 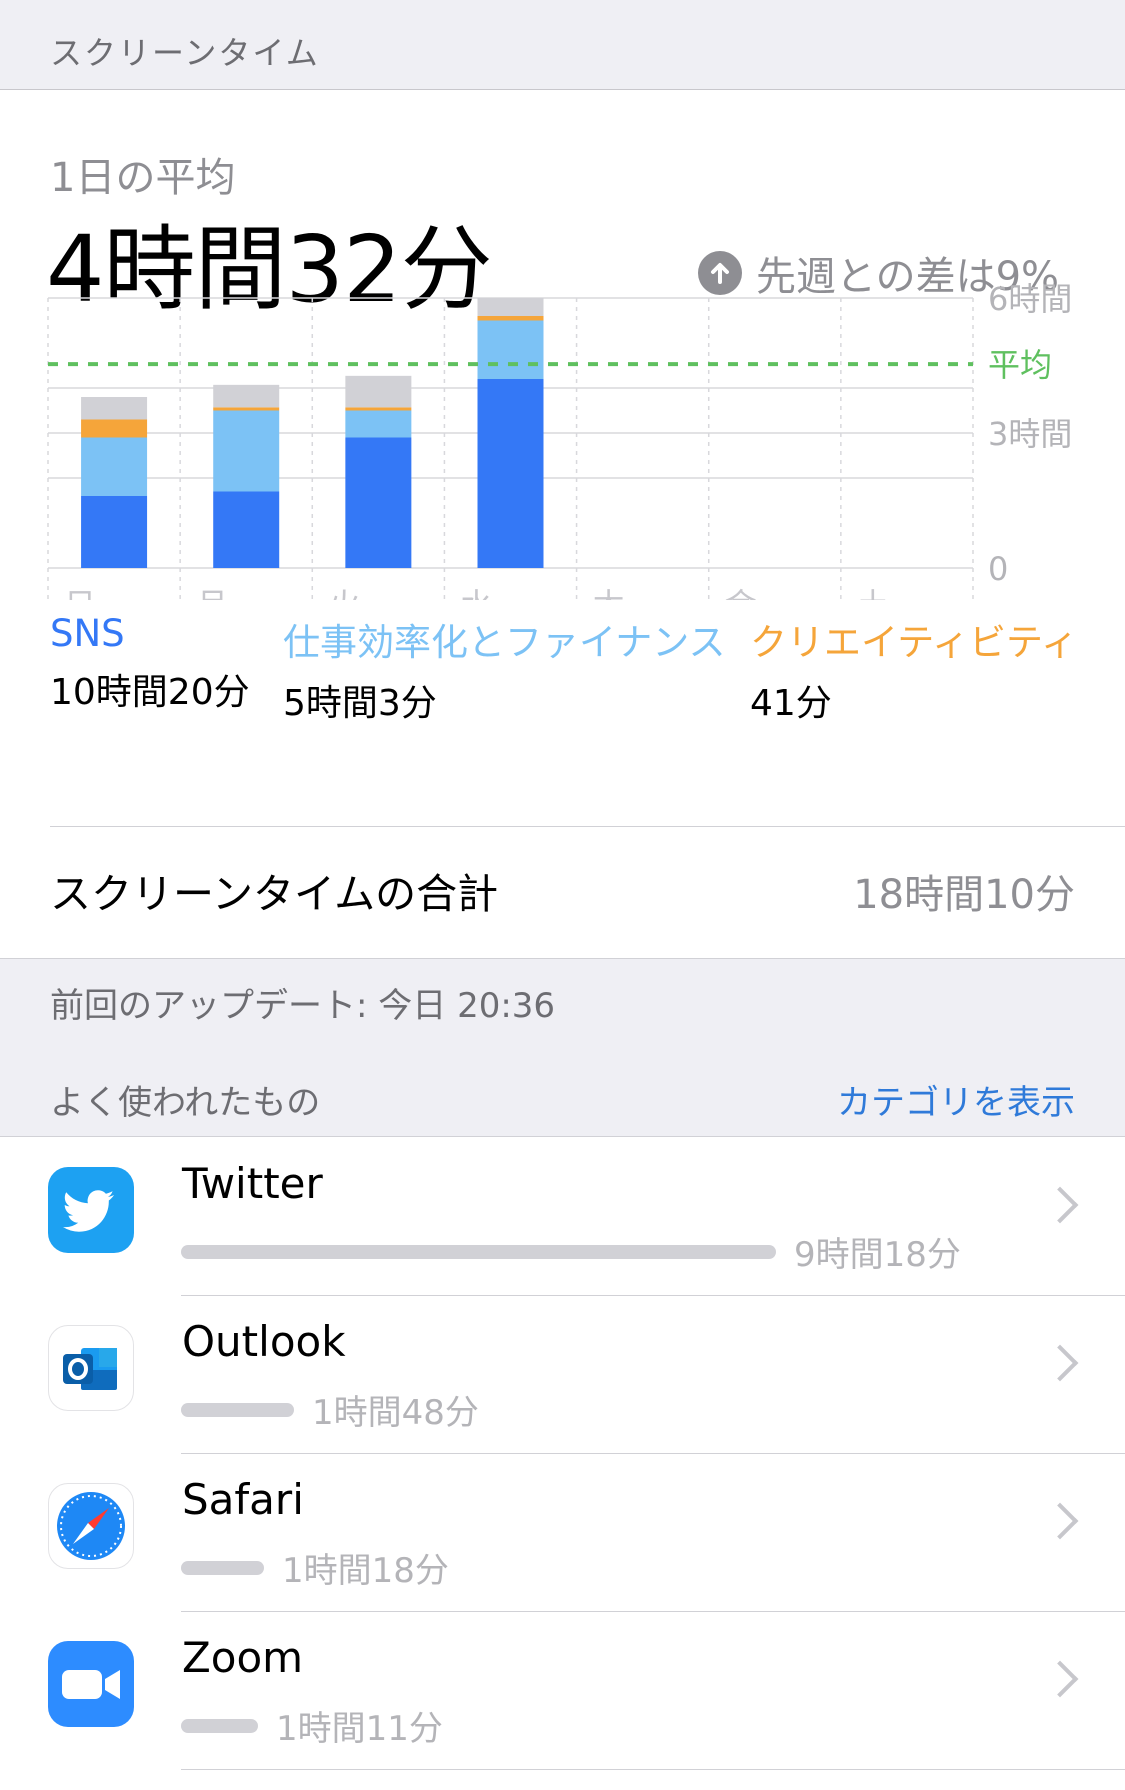 What do you see at coordinates (91, 1210) in the screenshot?
I see `twitter-icon` at bounding box center [91, 1210].